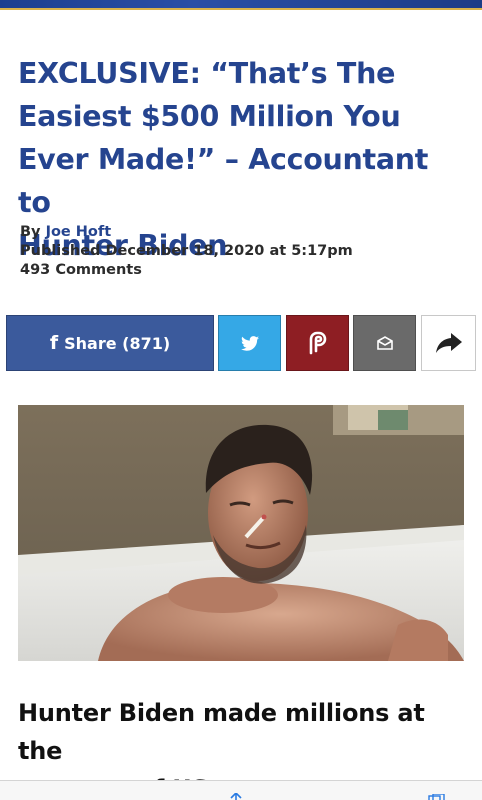 The image size is (482, 800). I want to click on facebook-share-button: f Share (871), so click(110, 343).